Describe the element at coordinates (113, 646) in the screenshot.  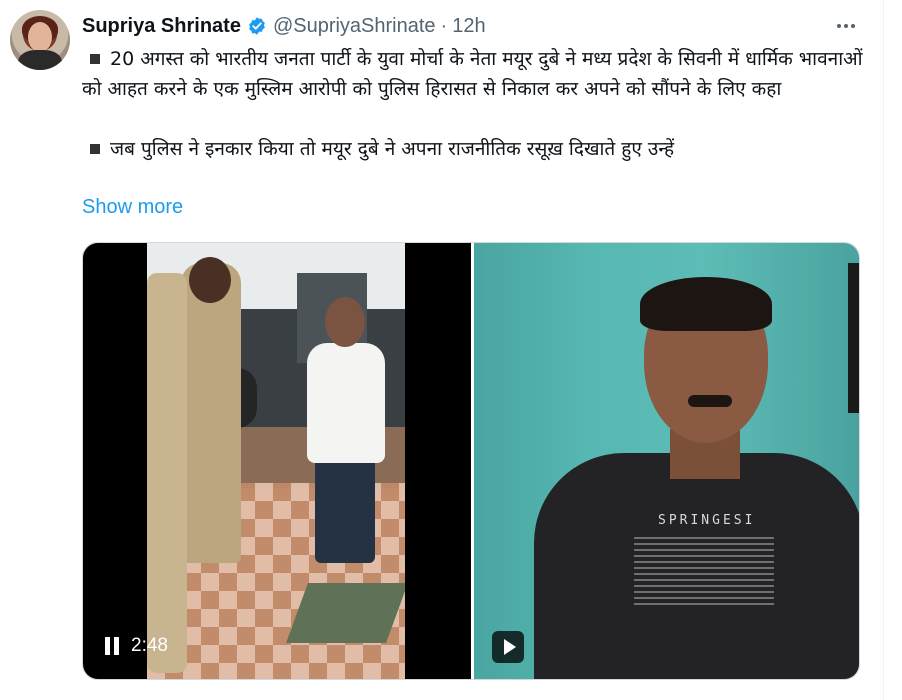
I see `pause-icon` at that location.